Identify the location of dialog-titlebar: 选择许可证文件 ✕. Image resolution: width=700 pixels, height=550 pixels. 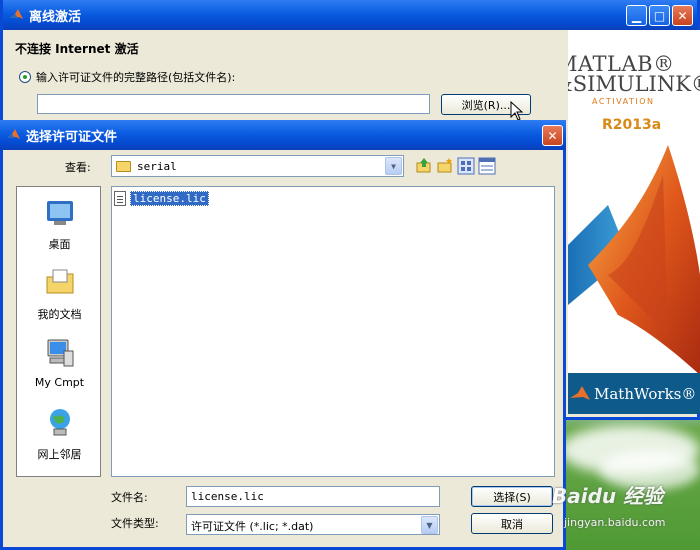
(283, 135).